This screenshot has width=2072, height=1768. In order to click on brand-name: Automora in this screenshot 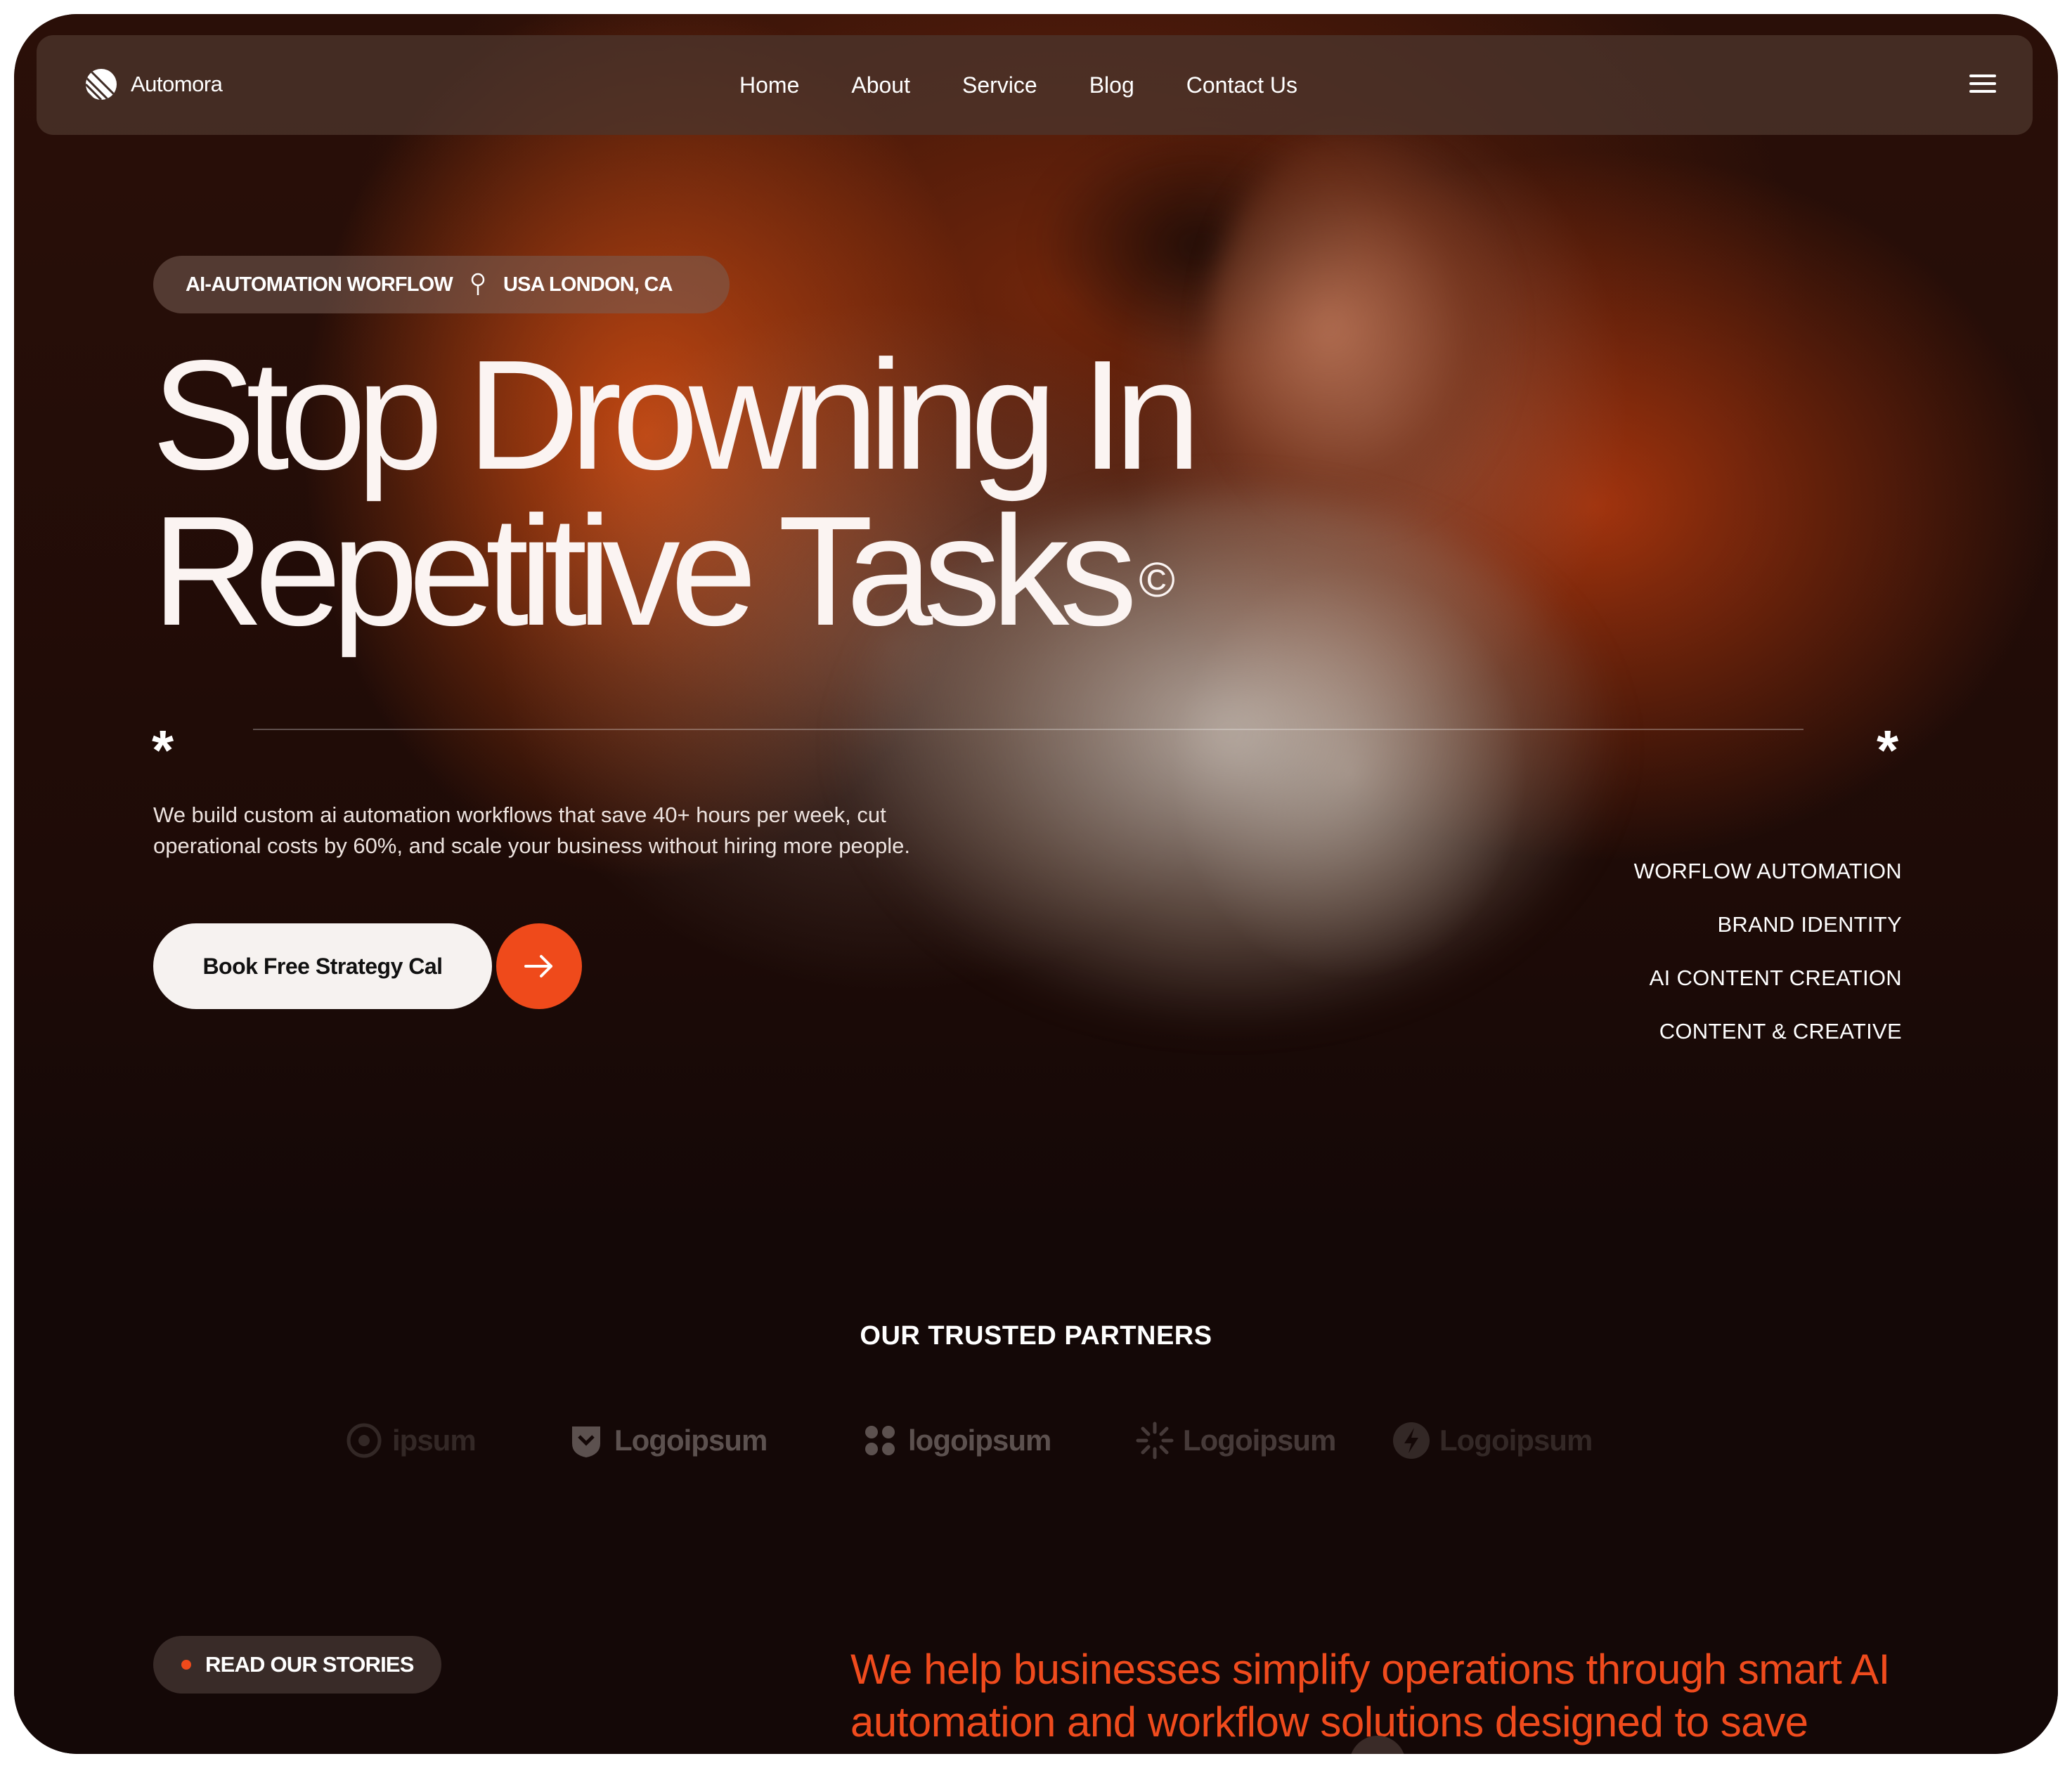, I will do `click(177, 84)`.